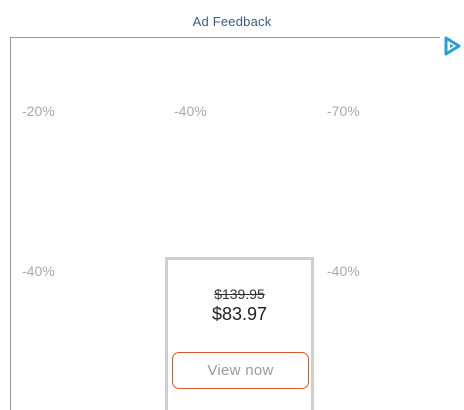  Describe the element at coordinates (239, 294) in the screenshot. I see `original-price: $139.95` at that location.